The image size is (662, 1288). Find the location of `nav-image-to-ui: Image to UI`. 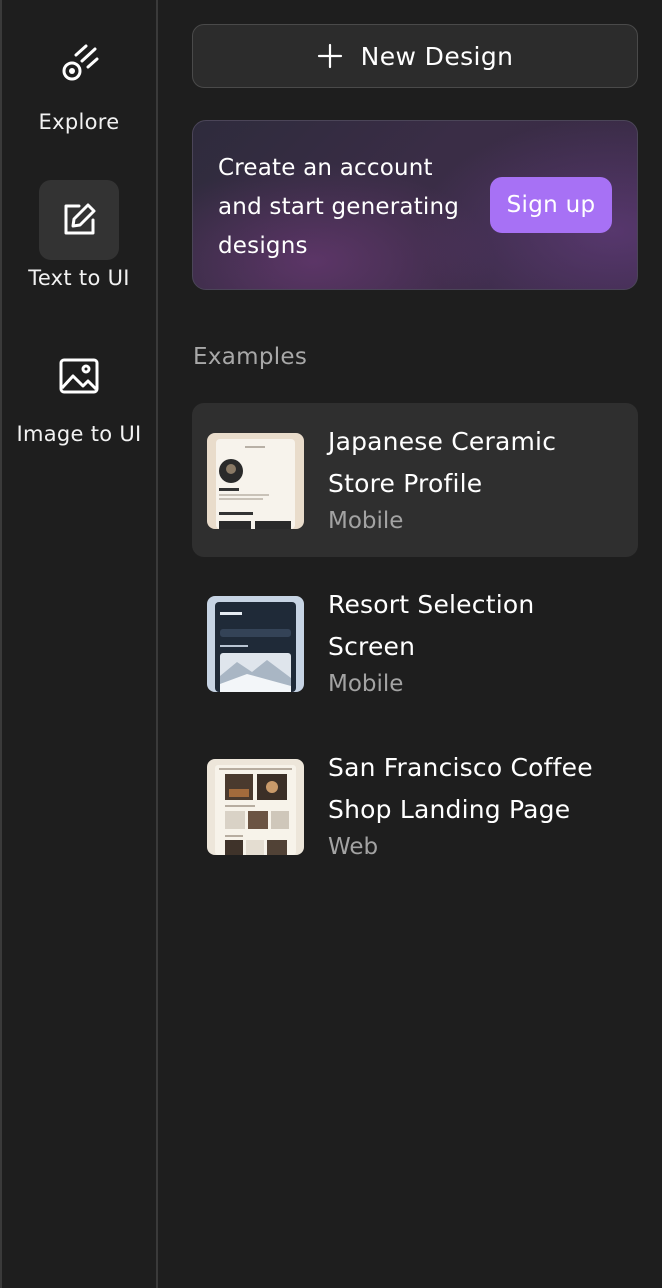

nav-image-to-ui: Image to UI is located at coordinates (79, 391).